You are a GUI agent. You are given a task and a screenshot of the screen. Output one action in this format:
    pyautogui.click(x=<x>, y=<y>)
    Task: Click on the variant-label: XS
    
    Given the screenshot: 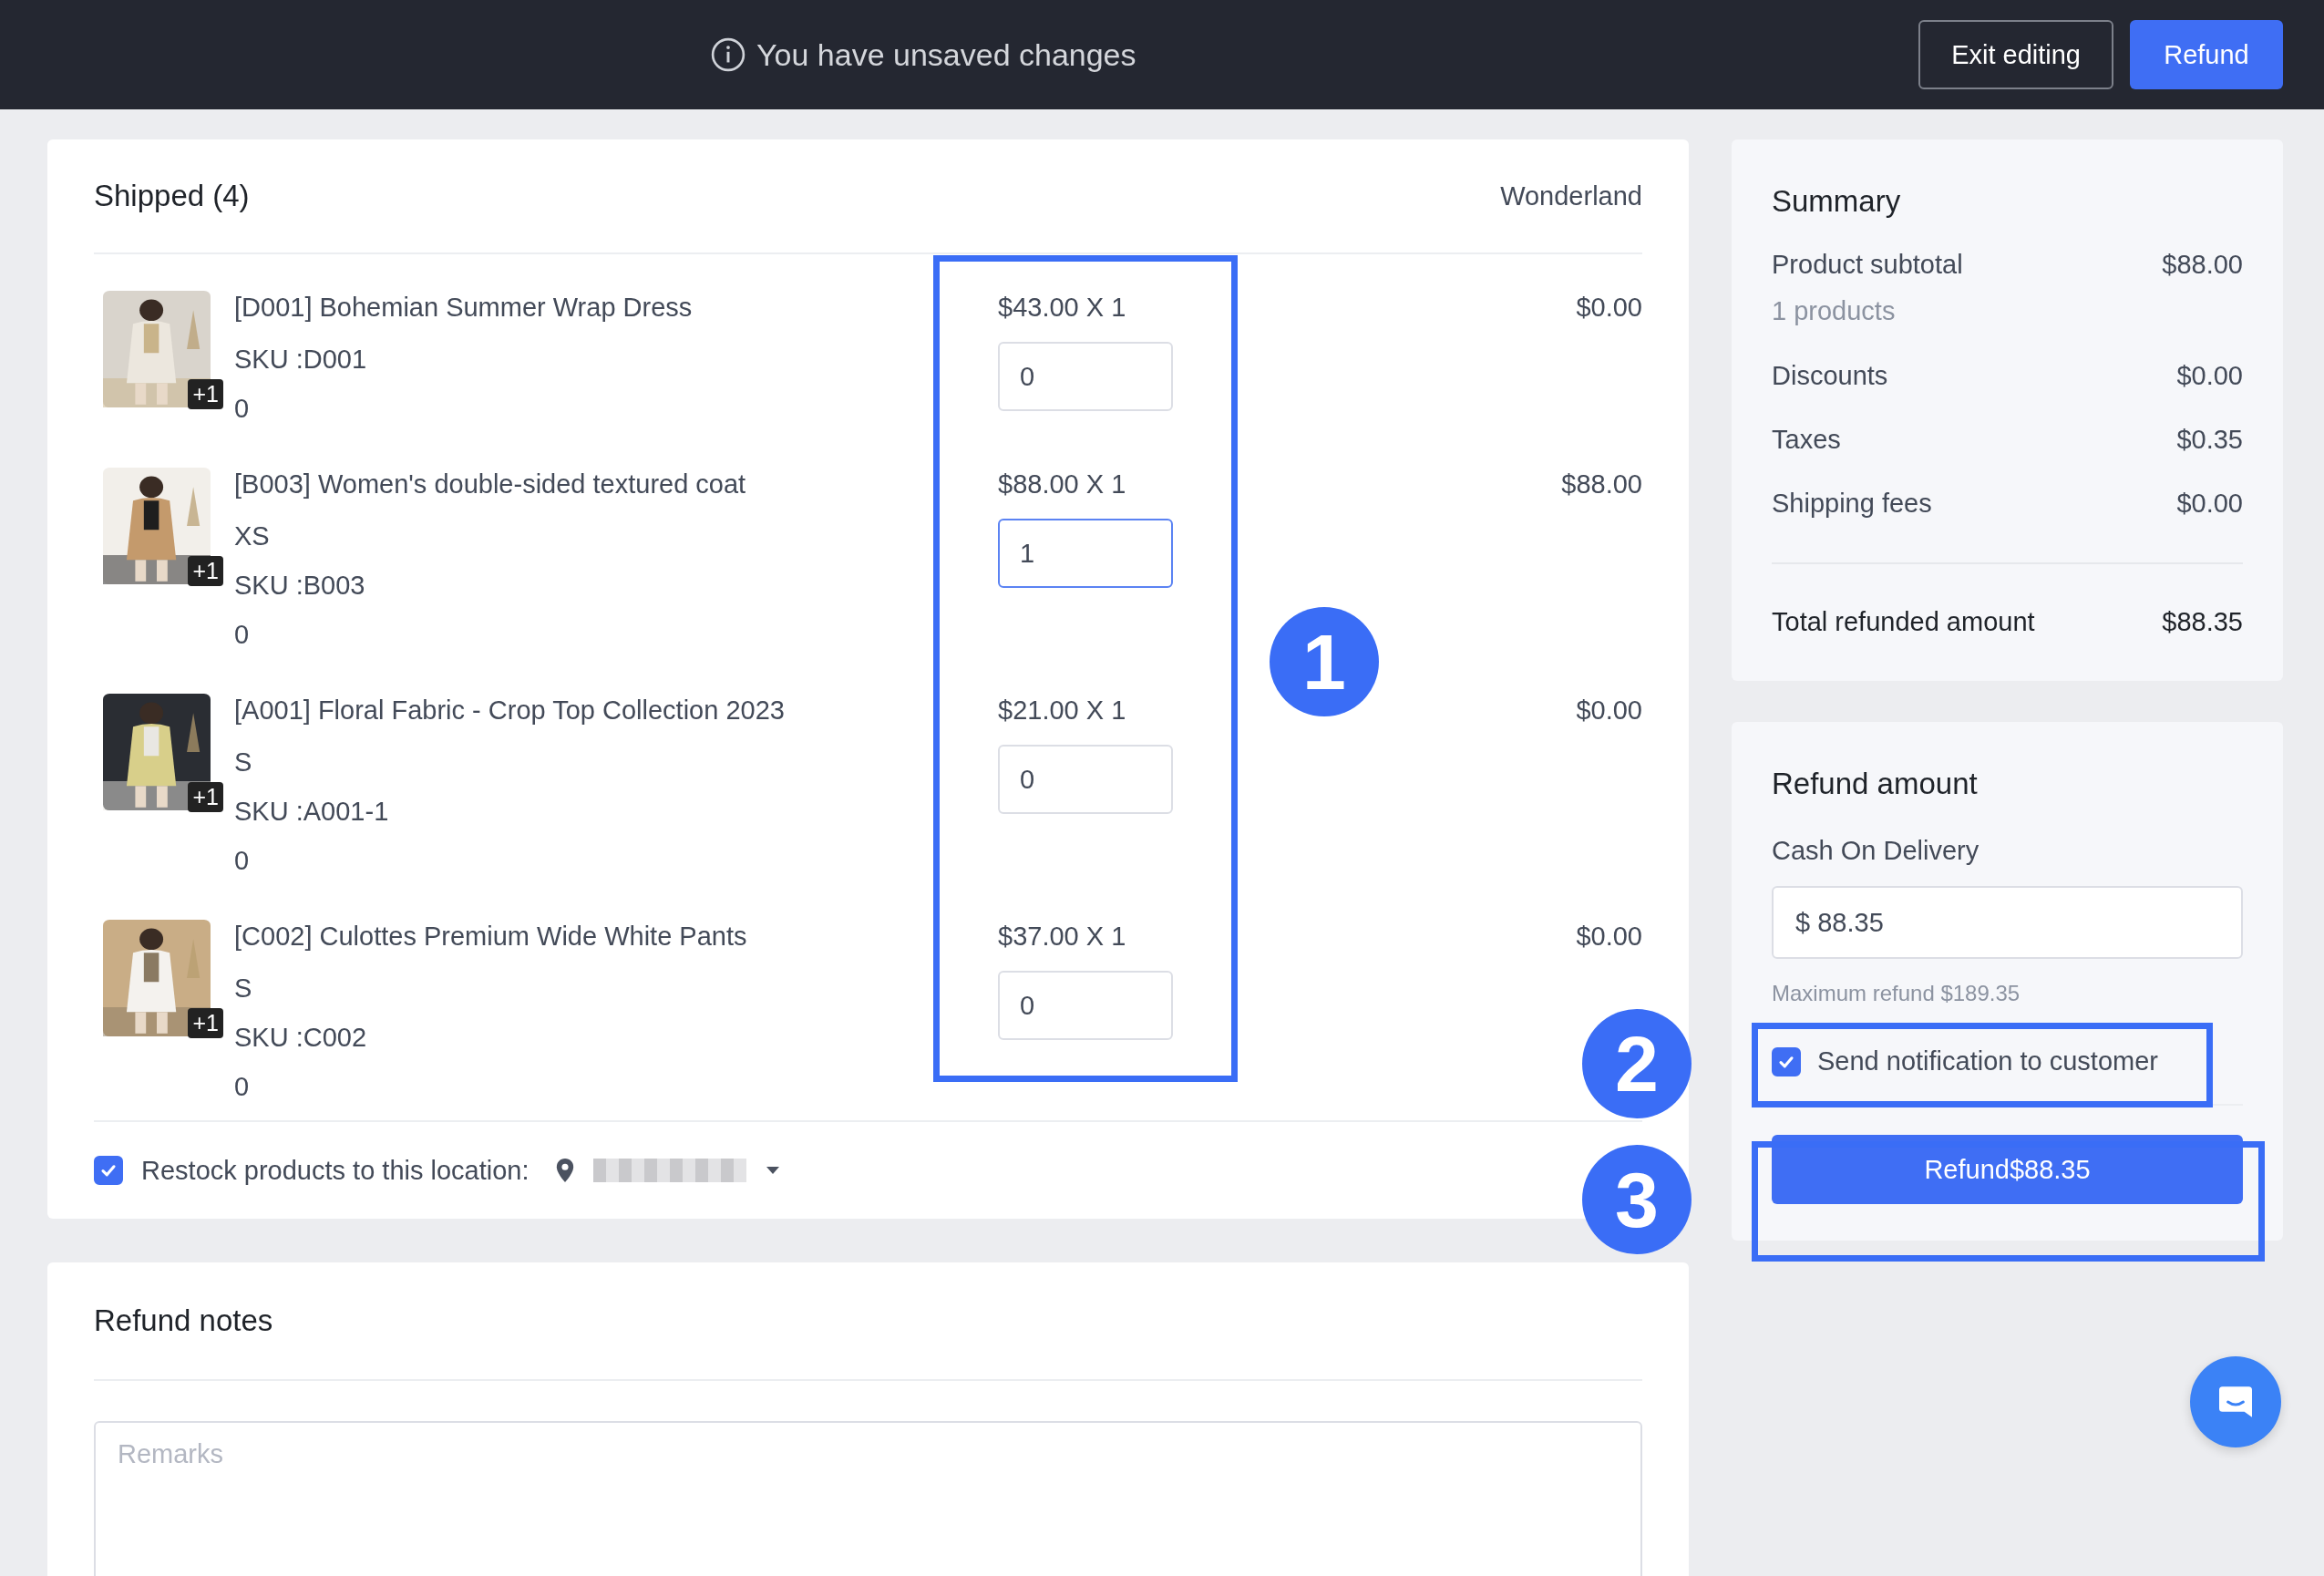 What is the action you would take?
    pyautogui.click(x=252, y=536)
    